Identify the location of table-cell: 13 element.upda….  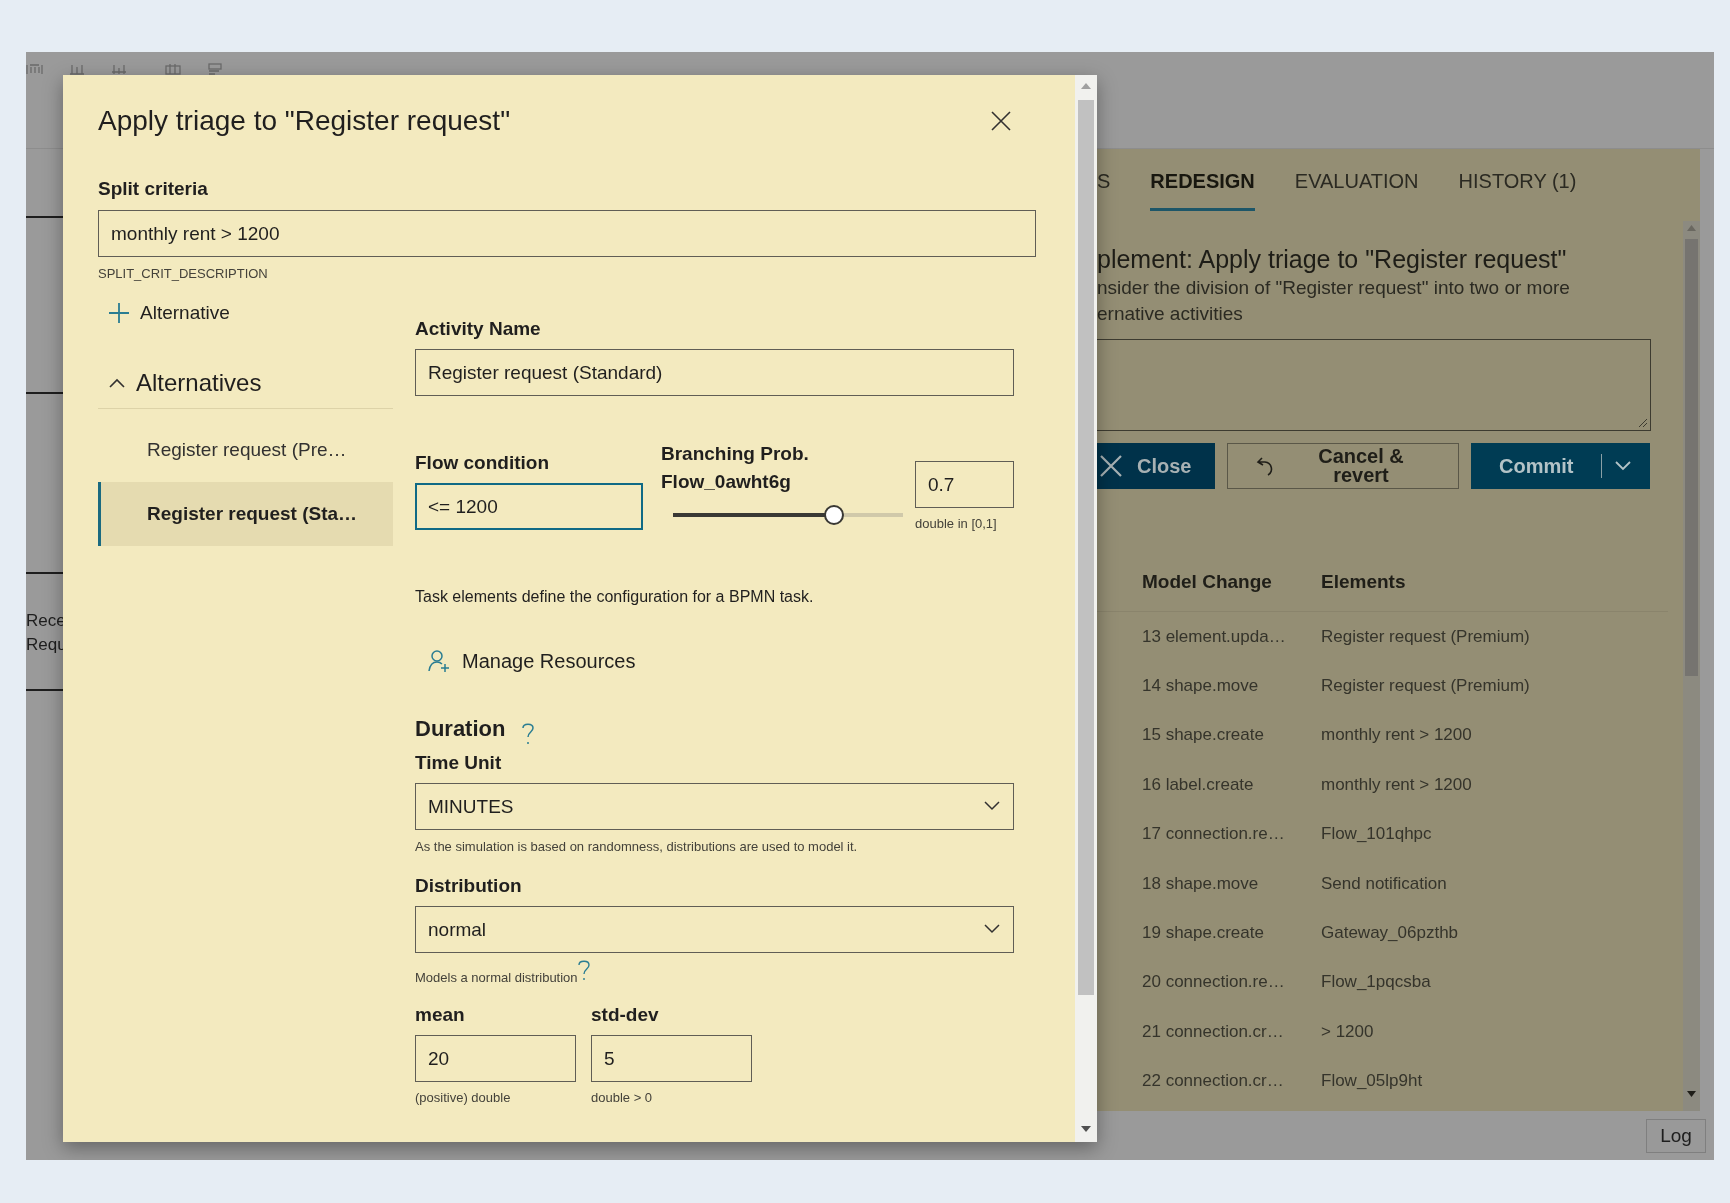
(1208, 636).